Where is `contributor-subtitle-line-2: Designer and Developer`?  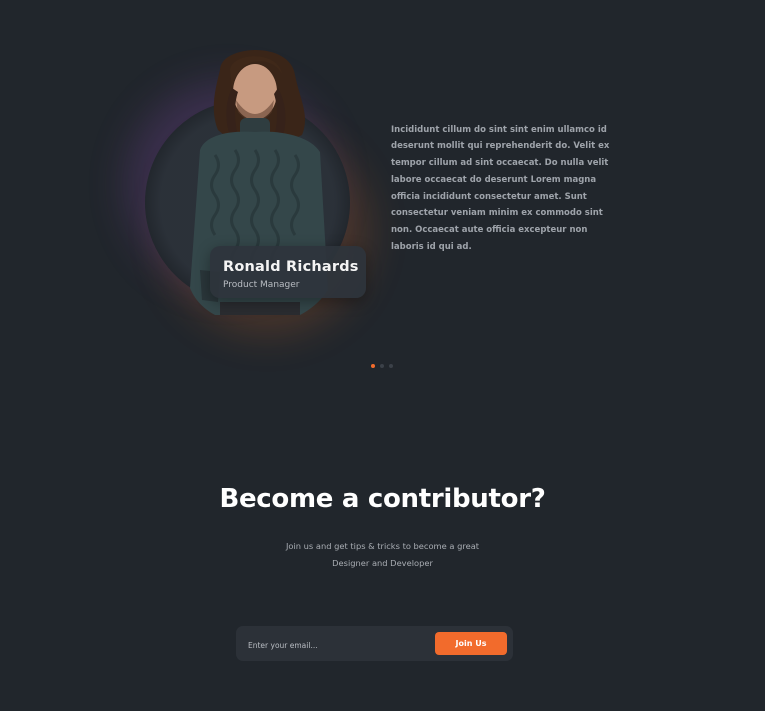 contributor-subtitle-line-2: Designer and Developer is located at coordinates (382, 563).